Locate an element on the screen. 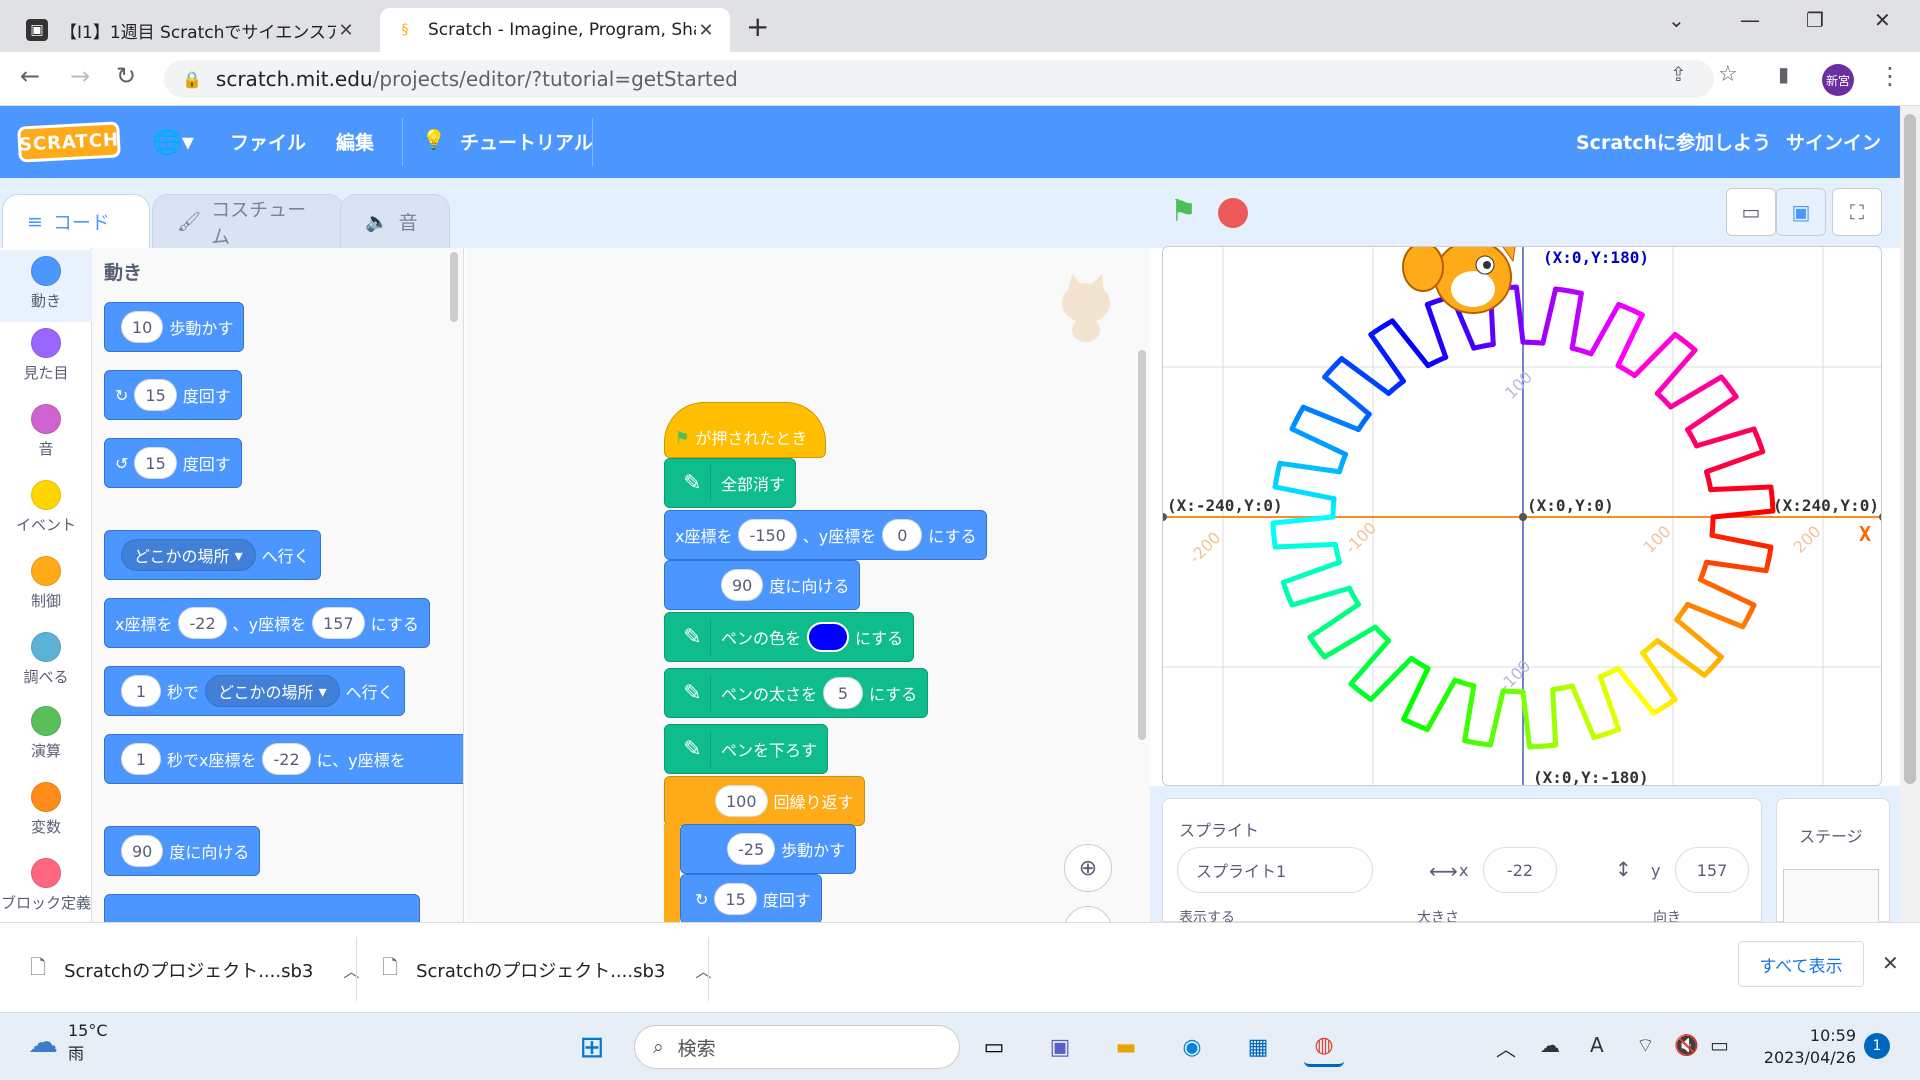 The image size is (1920, 1080). x-input: -150 is located at coordinates (767, 535).